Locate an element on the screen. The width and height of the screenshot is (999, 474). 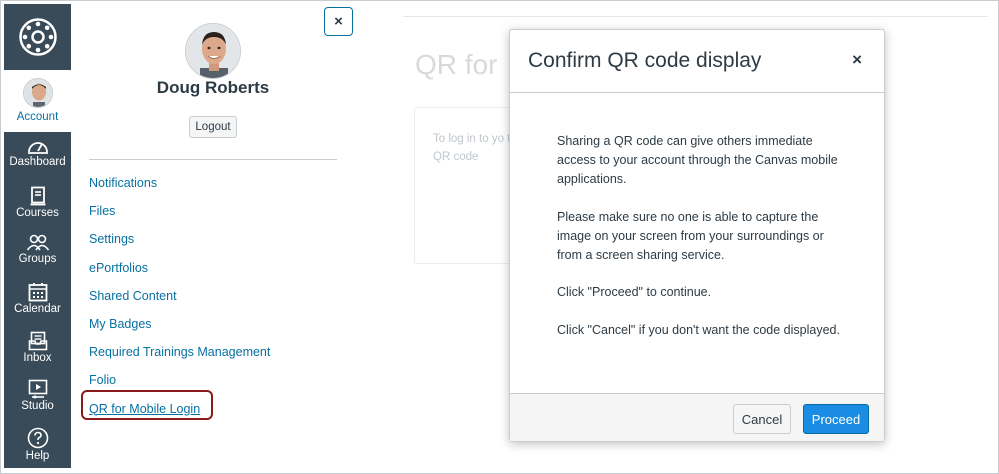
nav-item-help: Help is located at coordinates (37, 446).